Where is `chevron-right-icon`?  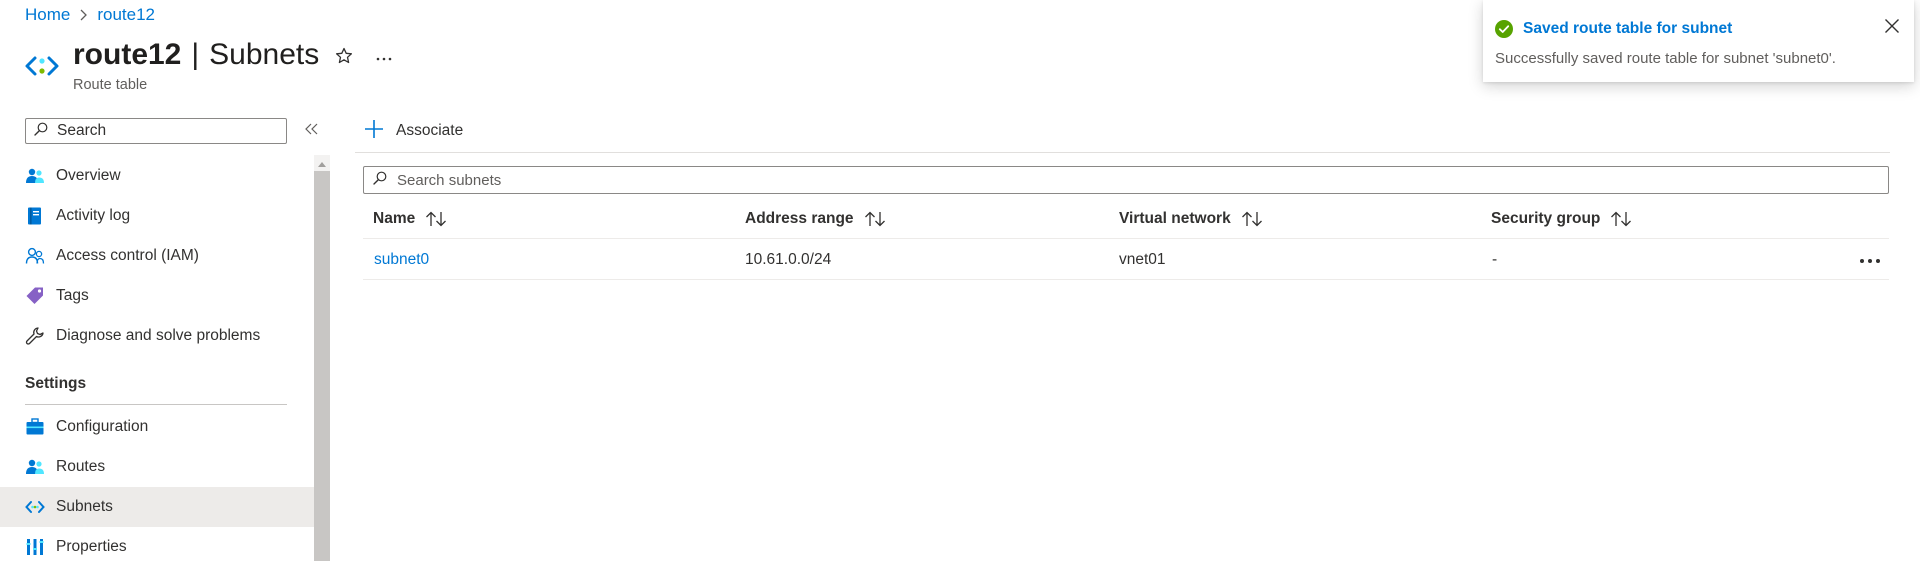 chevron-right-icon is located at coordinates (83, 15).